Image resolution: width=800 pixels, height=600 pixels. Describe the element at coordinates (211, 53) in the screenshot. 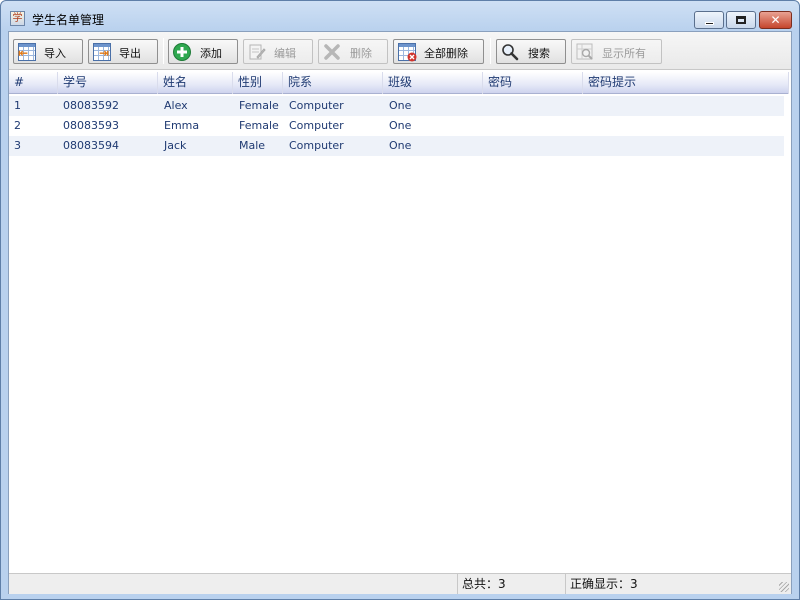

I see `add-label: 添加` at that location.